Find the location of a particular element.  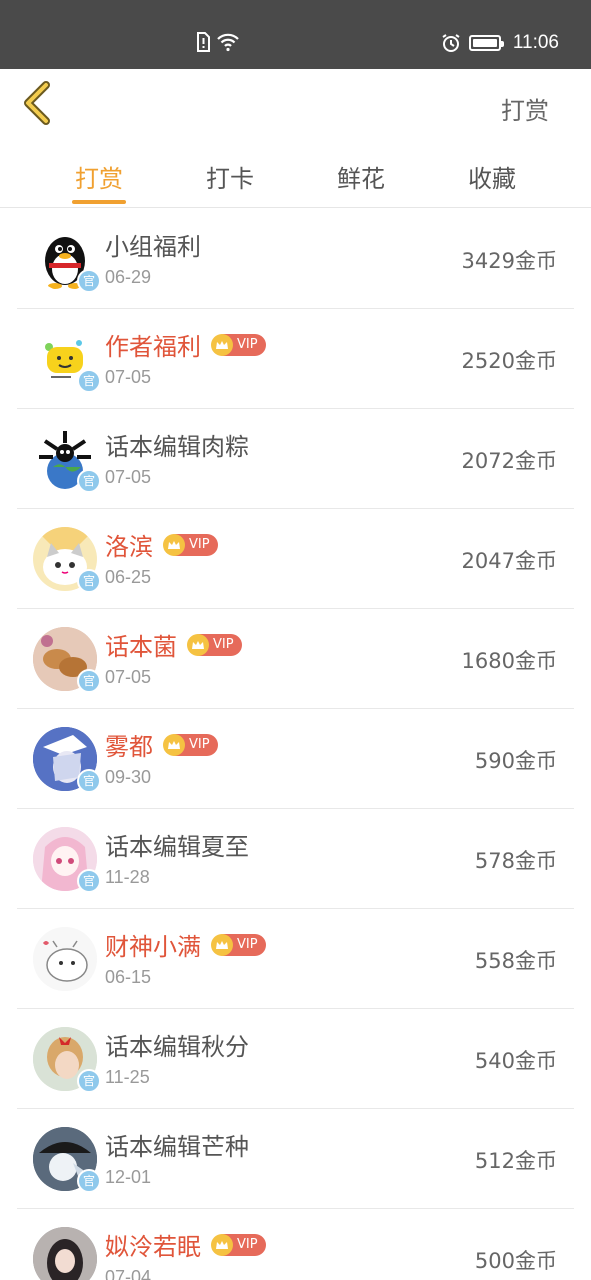

tab-checkin: 打卡 is located at coordinates (230, 176).